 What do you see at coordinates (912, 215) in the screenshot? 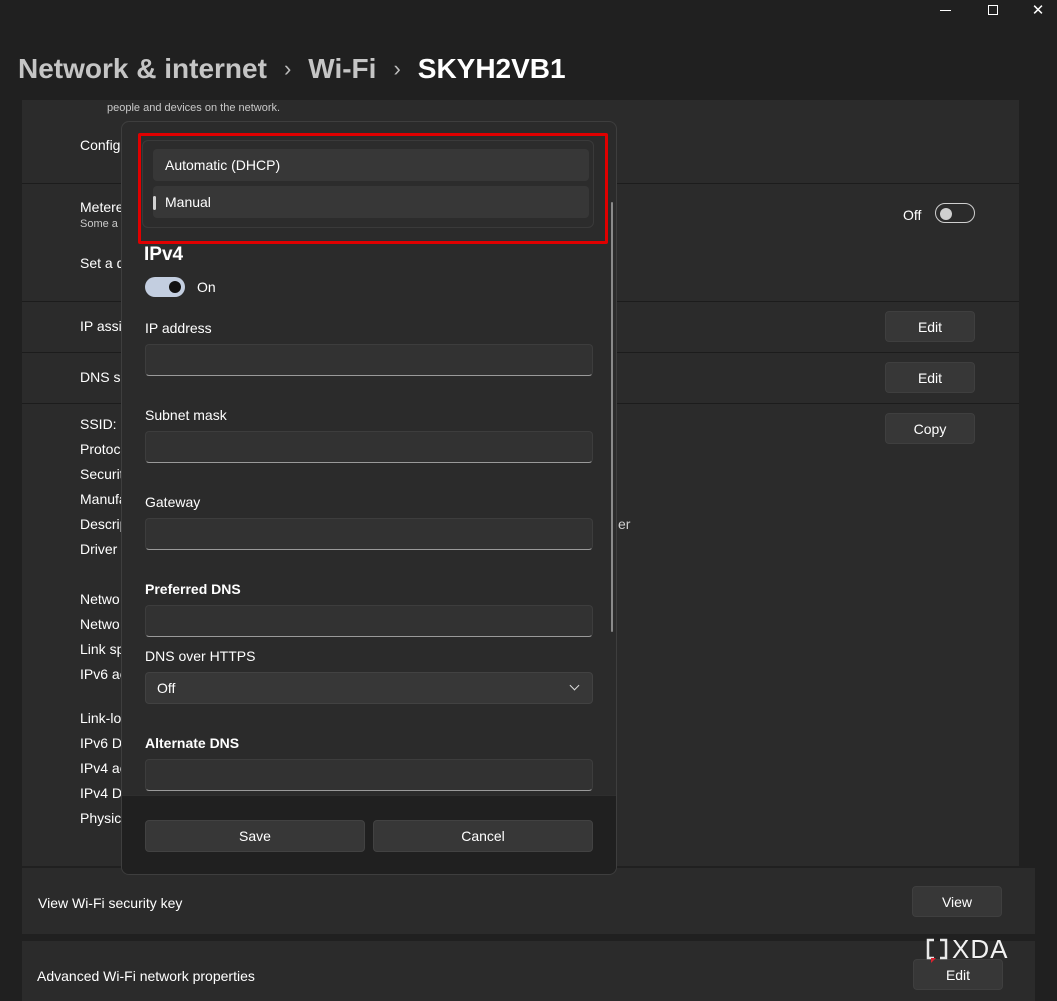
I see `metered-toggle-label: Off` at bounding box center [912, 215].